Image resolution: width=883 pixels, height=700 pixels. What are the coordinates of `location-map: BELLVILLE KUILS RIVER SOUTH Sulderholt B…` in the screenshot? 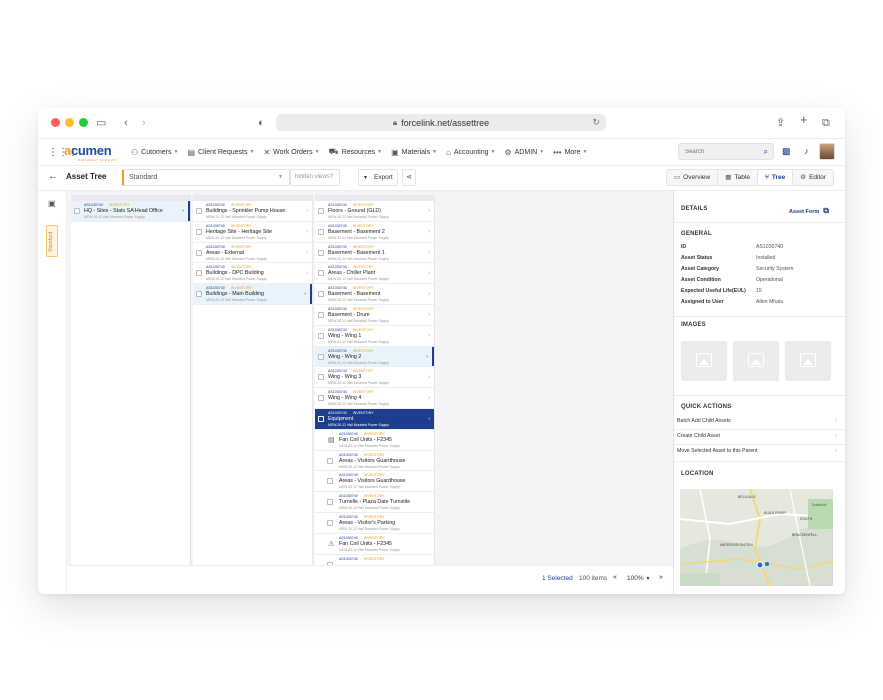 It's located at (756, 537).